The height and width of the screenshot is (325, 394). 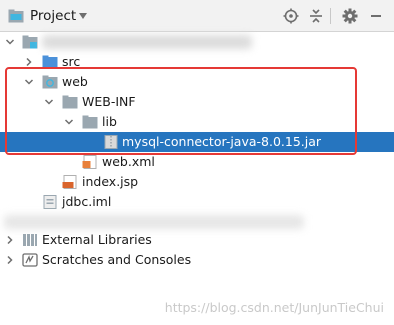 What do you see at coordinates (30, 240) in the screenshot?
I see `library-icon` at bounding box center [30, 240].